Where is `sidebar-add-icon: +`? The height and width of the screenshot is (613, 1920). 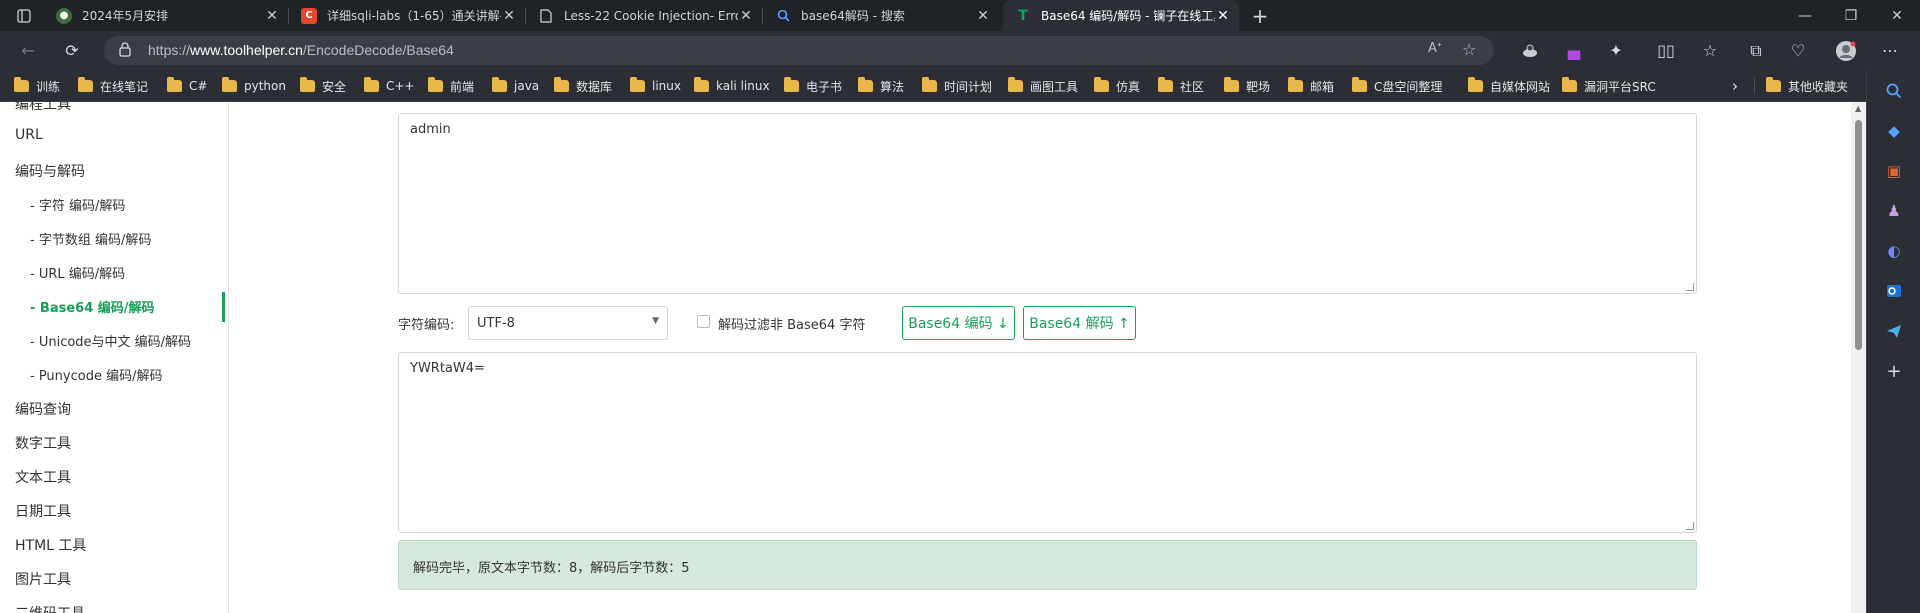
sidebar-add-icon: + is located at coordinates (1894, 371).